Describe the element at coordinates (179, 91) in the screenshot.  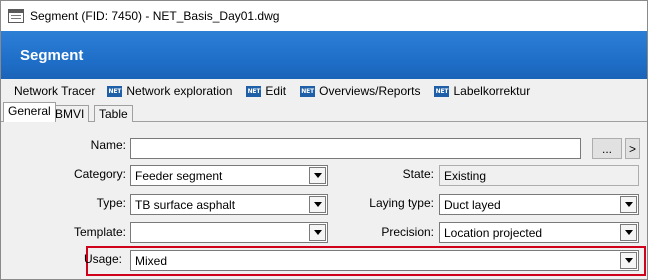
I see `toolbar-item-label: Network exploration` at that location.